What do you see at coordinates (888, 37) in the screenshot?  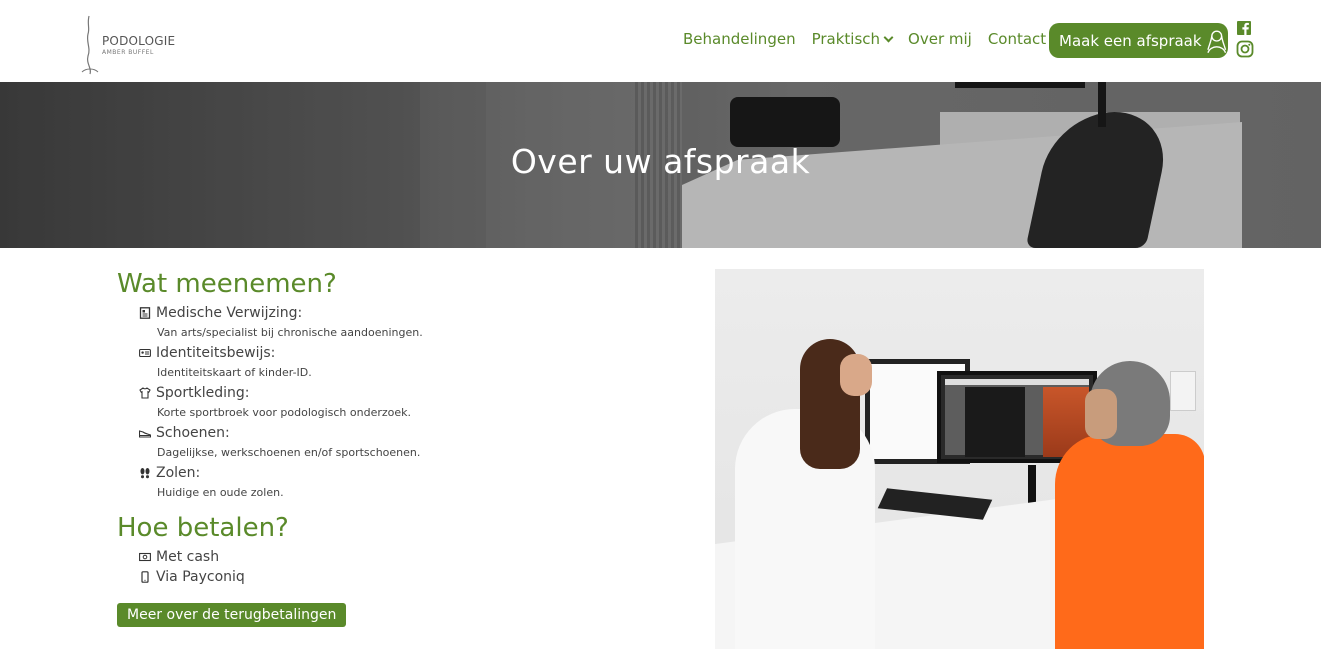 I see `chevron-down-icon` at bounding box center [888, 37].